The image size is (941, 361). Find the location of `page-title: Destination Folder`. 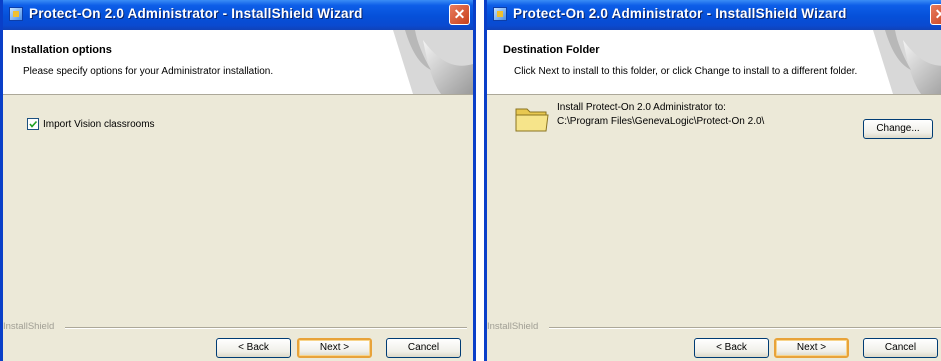

page-title: Destination Folder is located at coordinates (551, 50).